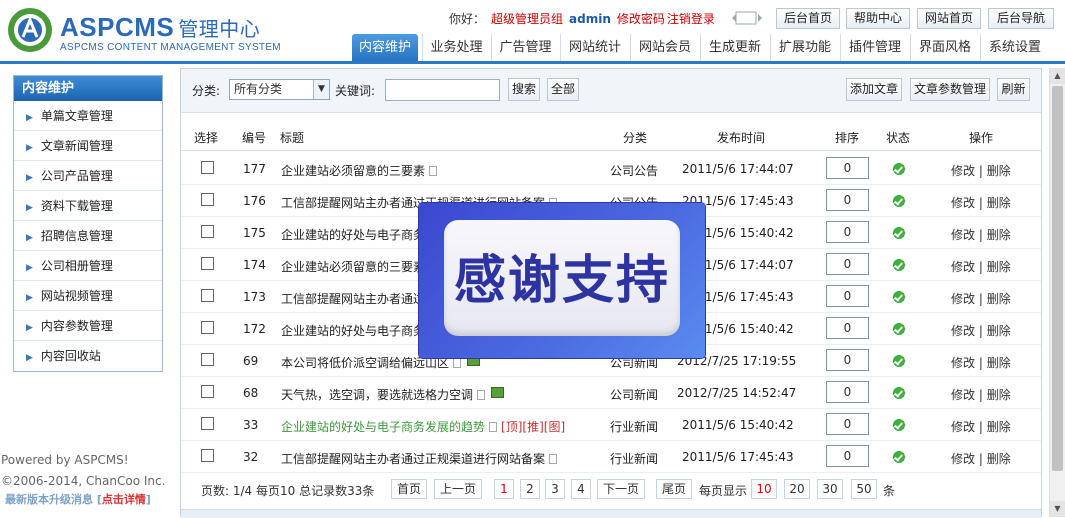 This screenshot has height=518, width=1065. What do you see at coordinates (563, 89) in the screenshot?
I see `show-all-button: 全部` at bounding box center [563, 89].